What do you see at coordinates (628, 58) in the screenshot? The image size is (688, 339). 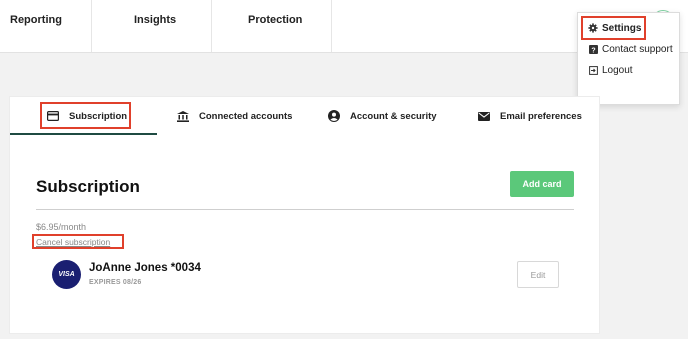 I see `account-dropdown-menu: Settings ? Contact support Logout` at bounding box center [628, 58].